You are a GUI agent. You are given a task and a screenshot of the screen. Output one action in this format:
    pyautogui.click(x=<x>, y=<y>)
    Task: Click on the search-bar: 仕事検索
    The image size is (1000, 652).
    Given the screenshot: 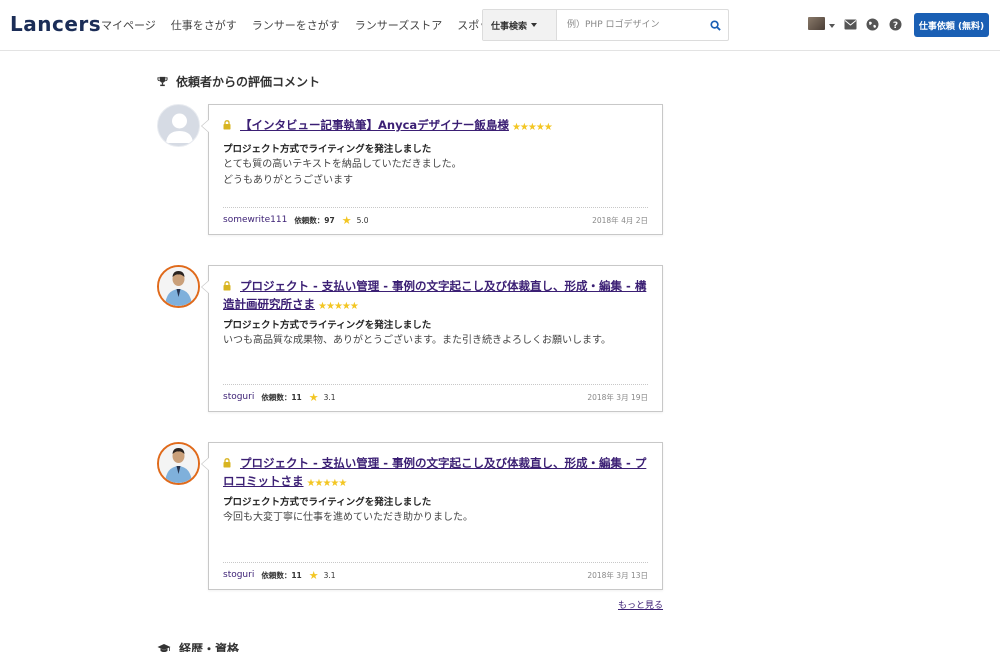 What is the action you would take?
    pyautogui.click(x=605, y=25)
    